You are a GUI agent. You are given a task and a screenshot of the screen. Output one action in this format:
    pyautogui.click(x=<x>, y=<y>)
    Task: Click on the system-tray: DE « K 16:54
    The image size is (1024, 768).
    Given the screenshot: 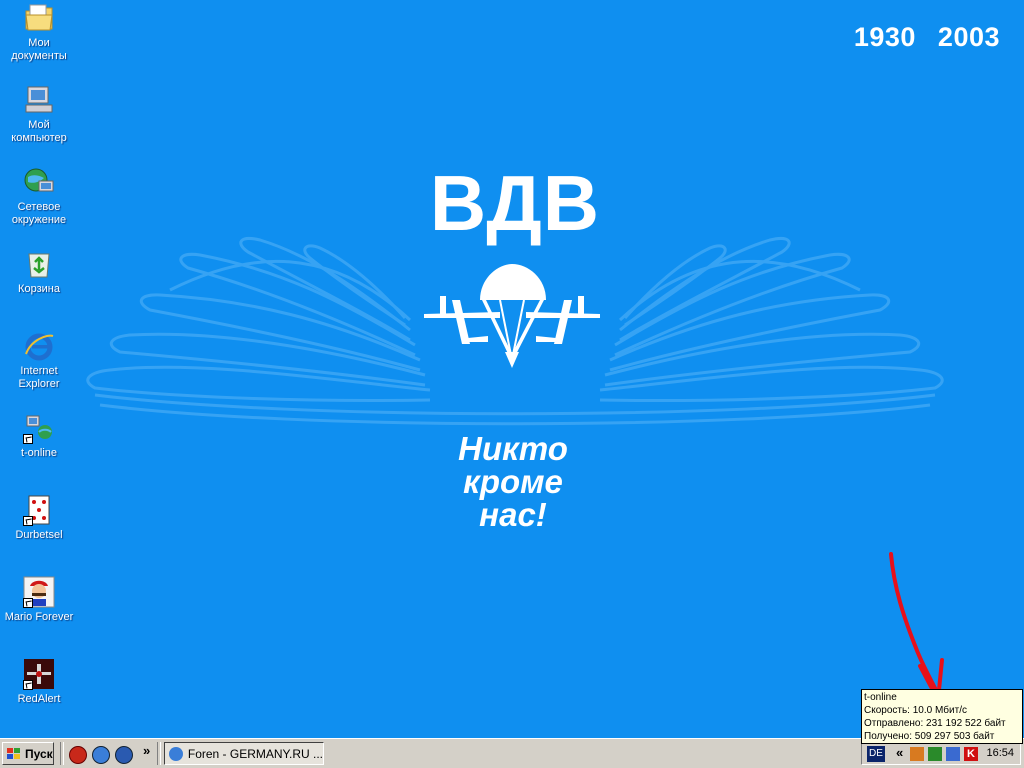 What is the action you would take?
    pyautogui.click(x=941, y=753)
    